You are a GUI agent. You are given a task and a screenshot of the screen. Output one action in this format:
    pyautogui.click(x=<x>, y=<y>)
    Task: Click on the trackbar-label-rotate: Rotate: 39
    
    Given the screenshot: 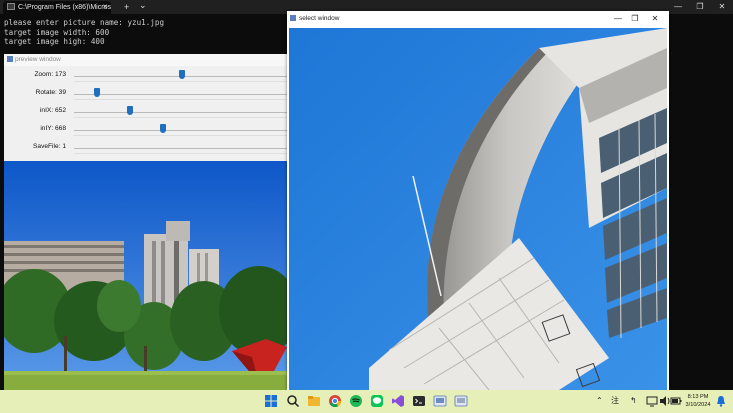 What is the action you would take?
    pyautogui.click(x=50, y=92)
    